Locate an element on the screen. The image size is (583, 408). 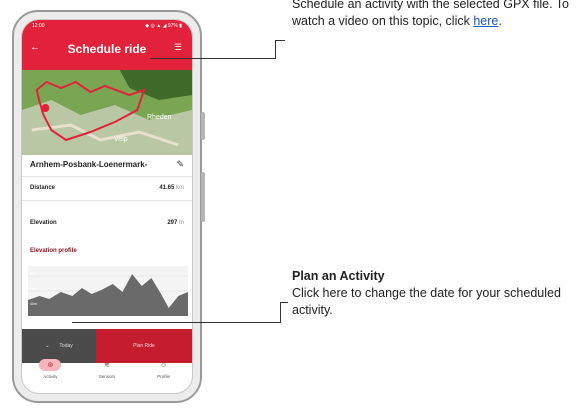
app-bar: 12:00 ◆ ◎ ▲ ◢ 97% ▮ ← Schedule ride ☰ is located at coordinates (107, 45).